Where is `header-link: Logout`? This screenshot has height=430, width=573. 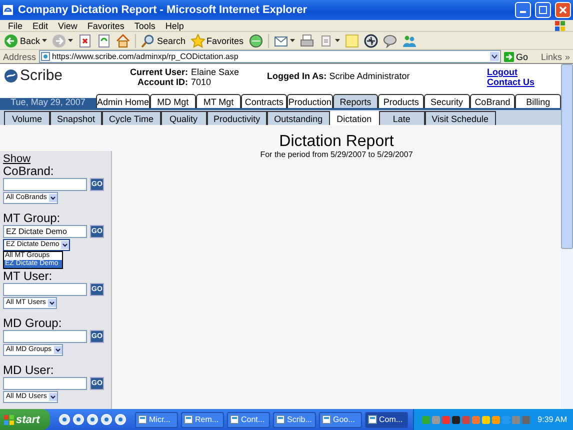
header-link: Logout is located at coordinates (522, 72).